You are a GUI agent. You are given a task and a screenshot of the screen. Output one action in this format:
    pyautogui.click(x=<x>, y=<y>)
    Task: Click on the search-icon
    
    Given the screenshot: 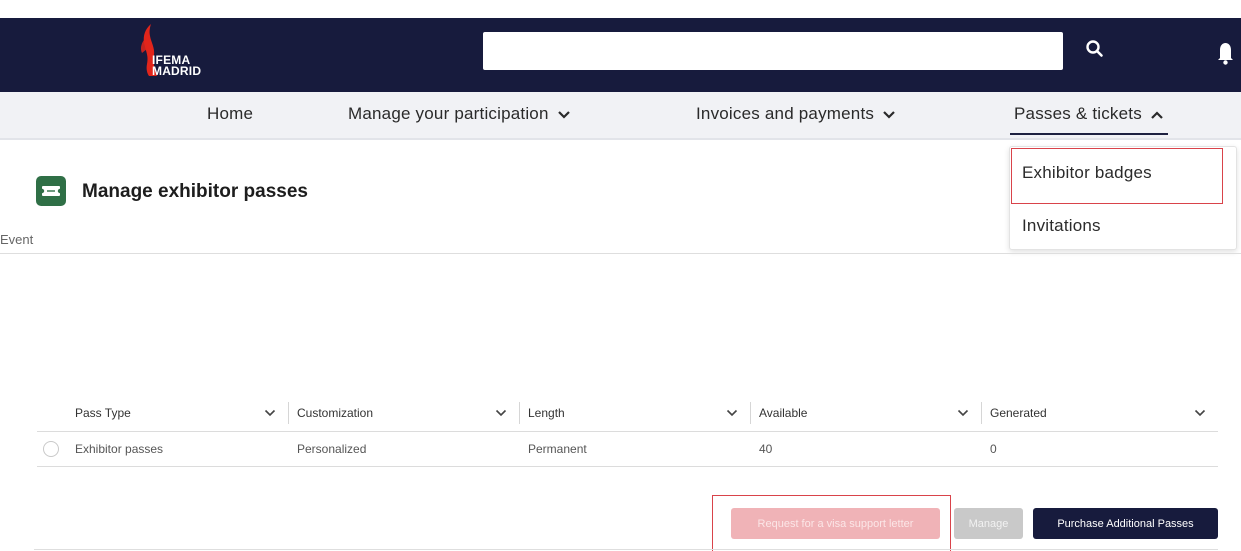 What is the action you would take?
    pyautogui.click(x=1094, y=48)
    